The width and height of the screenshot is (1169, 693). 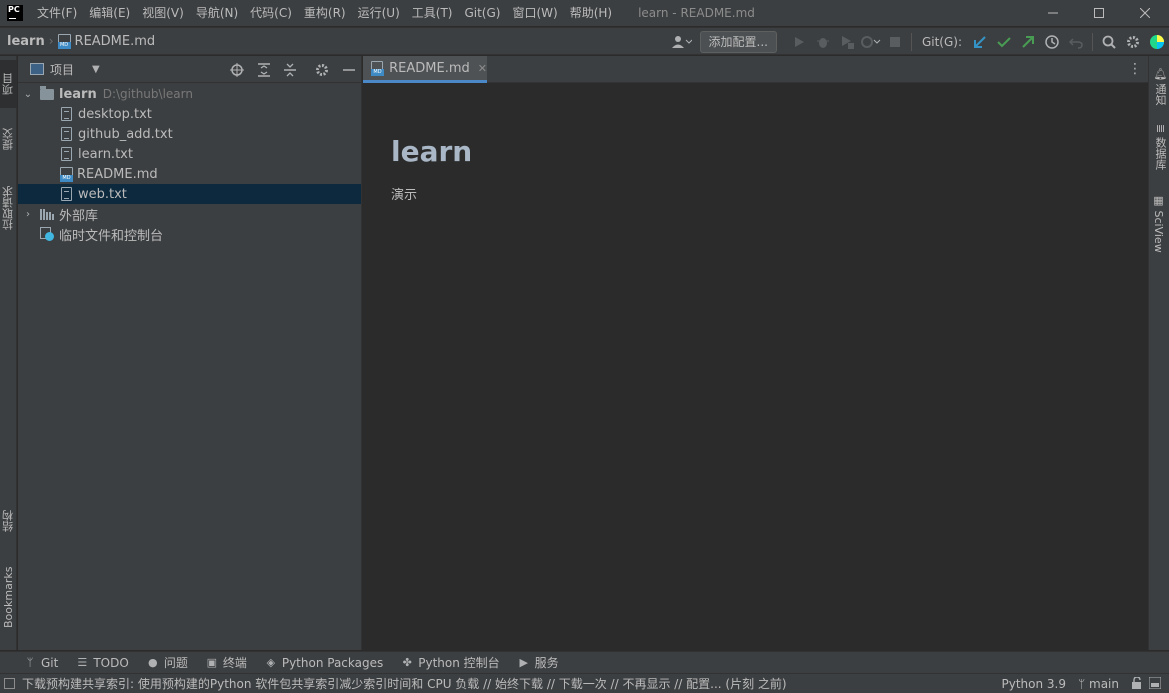 I want to click on git-commit-icon, so click(x=1004, y=42).